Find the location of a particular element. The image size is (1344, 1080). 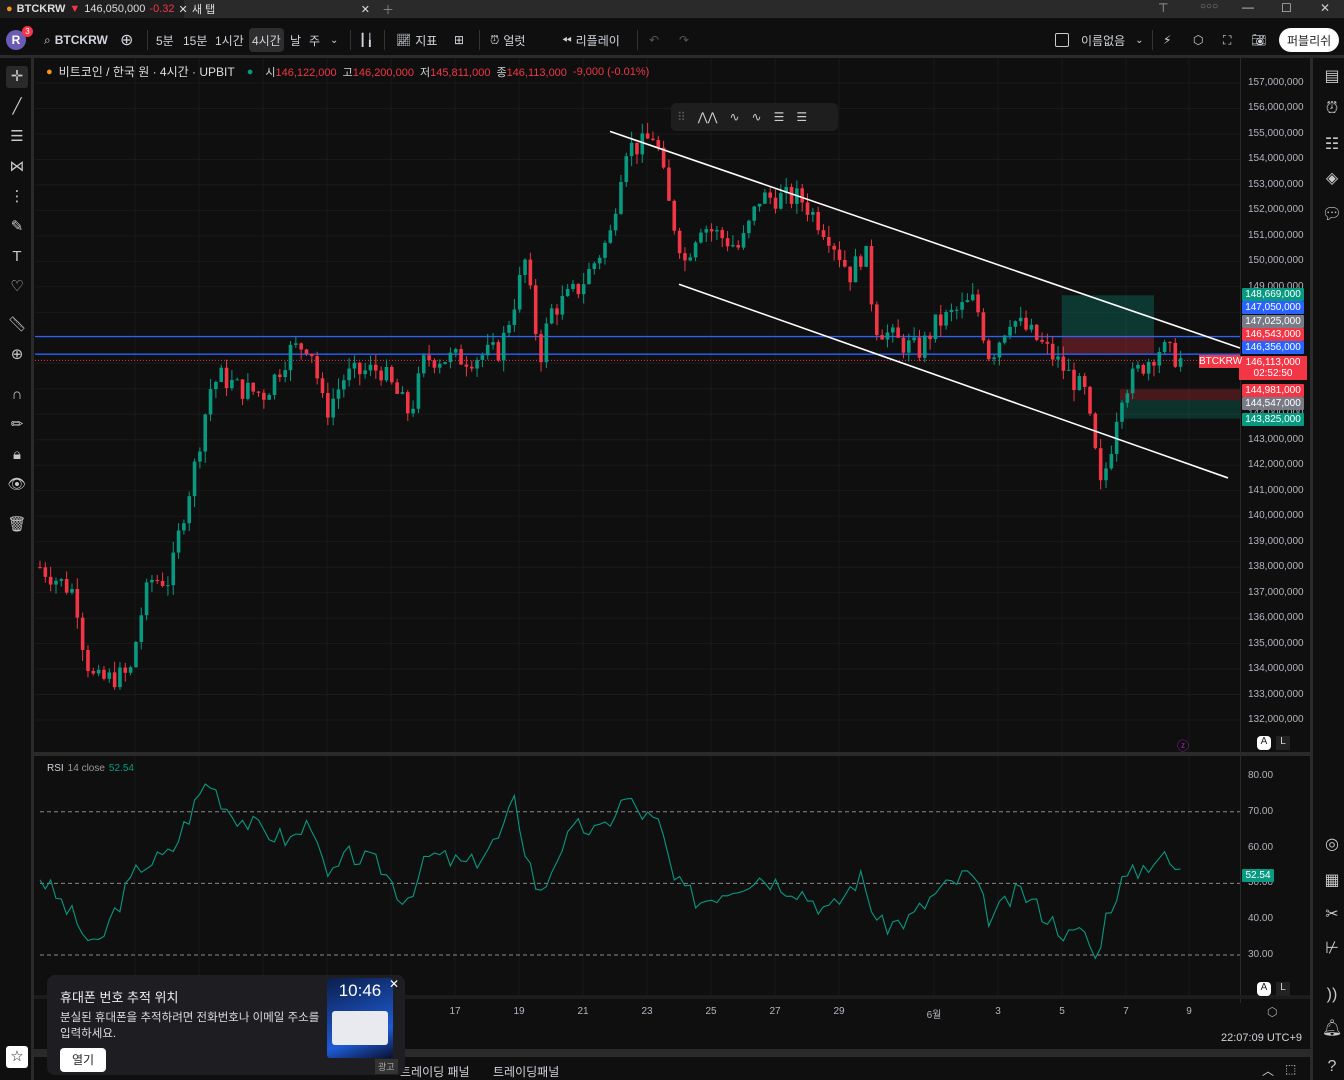

chevron-up-icon: ︿ is located at coordinates (1268, 1070).